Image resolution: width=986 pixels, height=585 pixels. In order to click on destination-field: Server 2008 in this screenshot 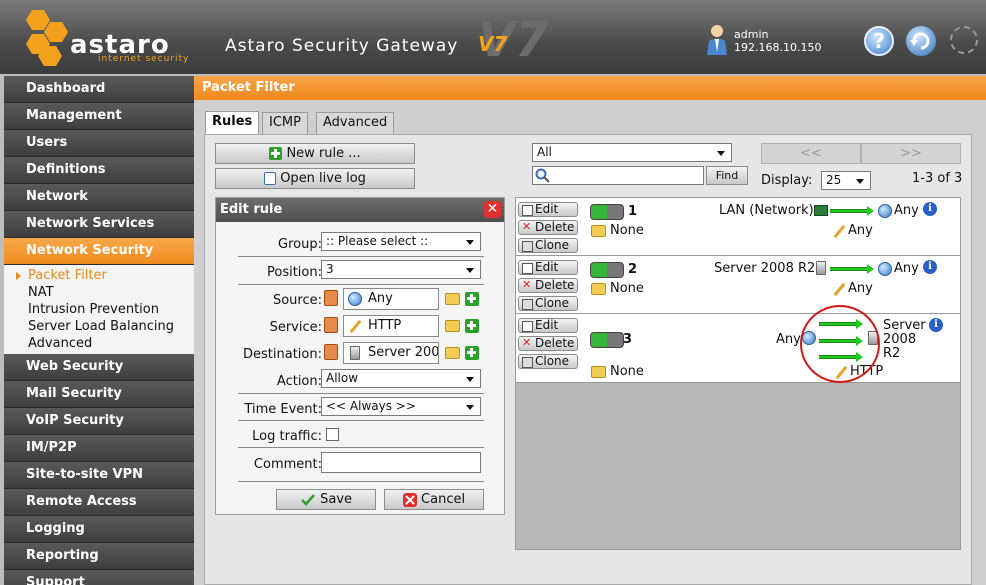, I will do `click(391, 353)`.